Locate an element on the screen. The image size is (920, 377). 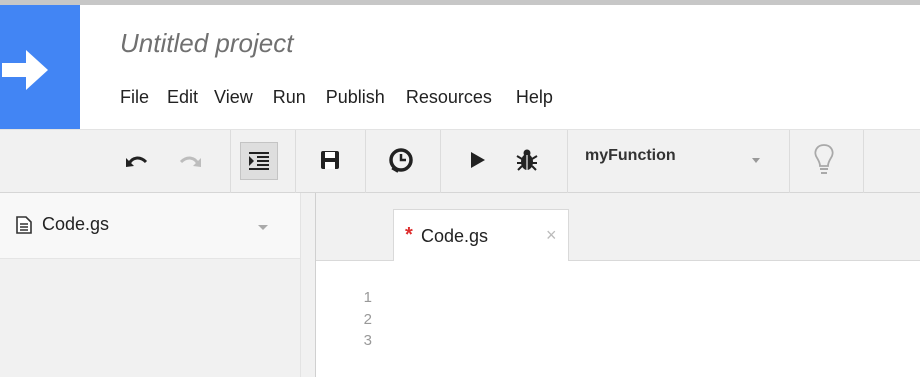
lightbulb-icon is located at coordinates (824, 159).